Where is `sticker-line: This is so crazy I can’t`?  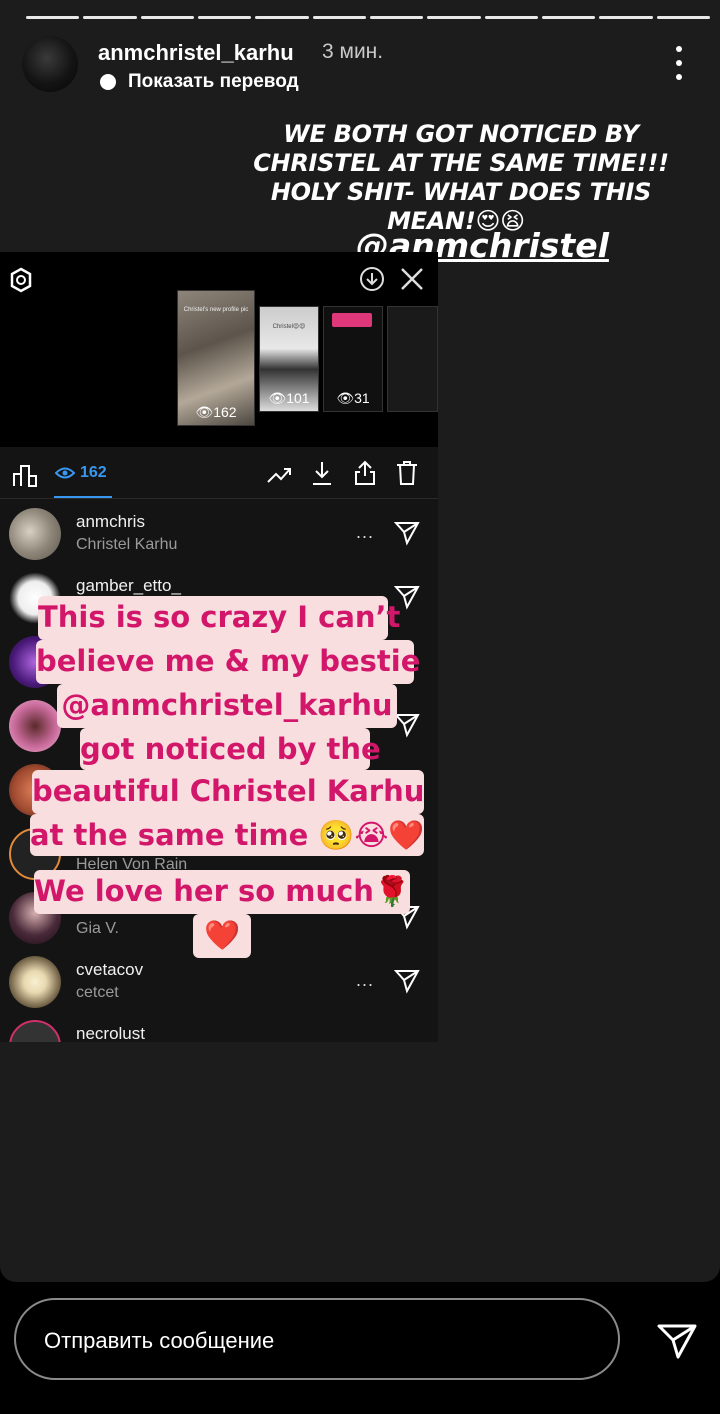 sticker-line: This is so crazy I can’t is located at coordinates (219, 617).